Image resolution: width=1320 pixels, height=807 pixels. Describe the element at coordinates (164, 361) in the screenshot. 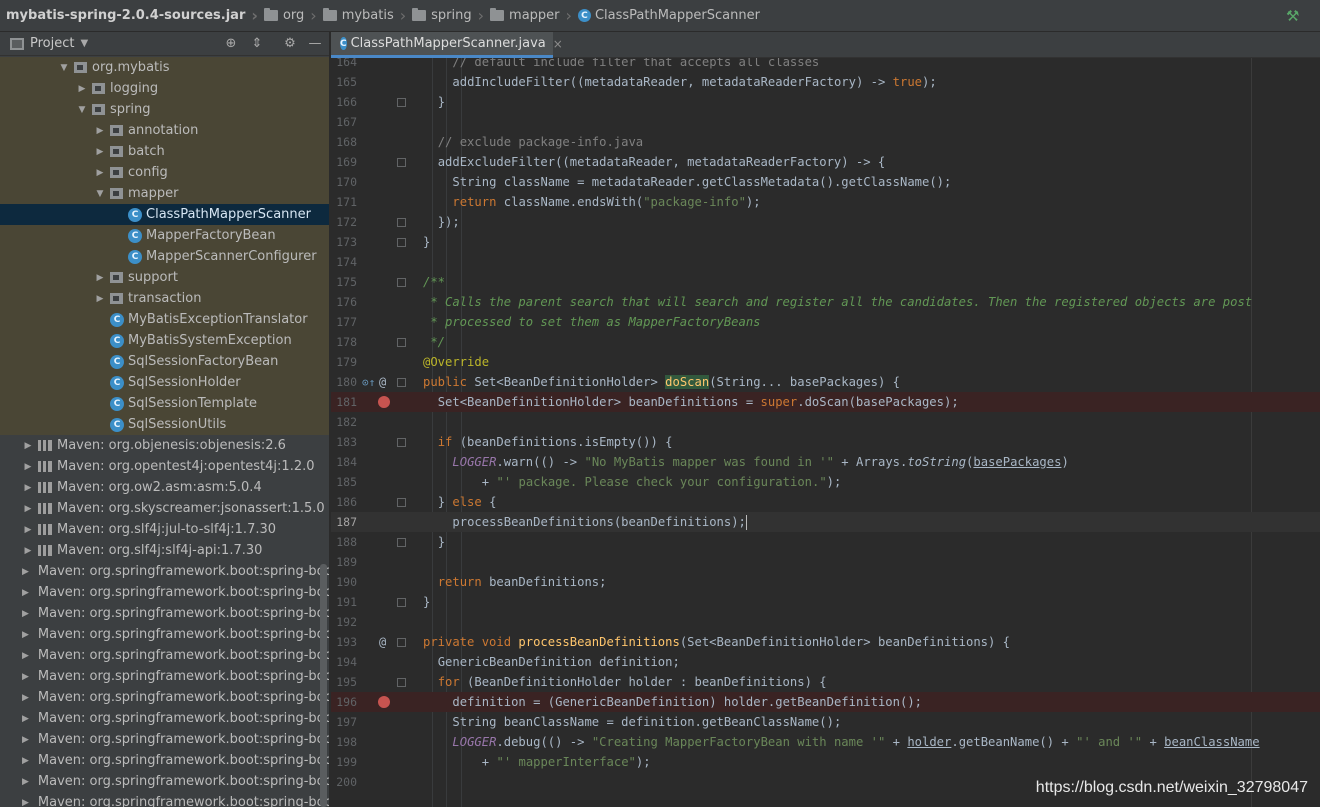

I see `tree-item: ▶CSqlSessionFactoryBean` at that location.